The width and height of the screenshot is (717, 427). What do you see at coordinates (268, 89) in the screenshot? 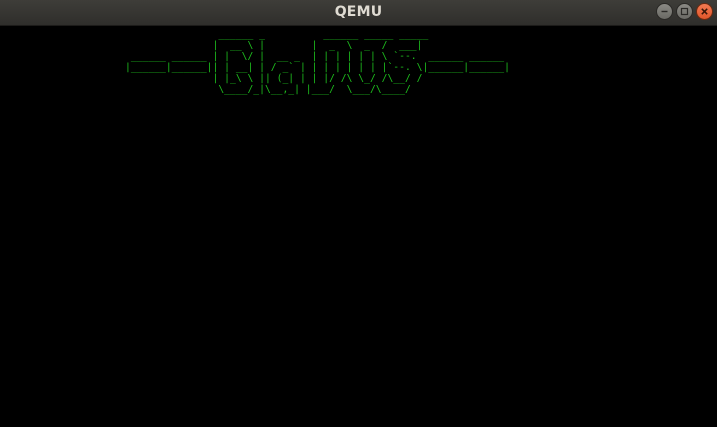
I see `banner-line: \____/_|\__,_| |___/ \___/\____/` at bounding box center [268, 89].